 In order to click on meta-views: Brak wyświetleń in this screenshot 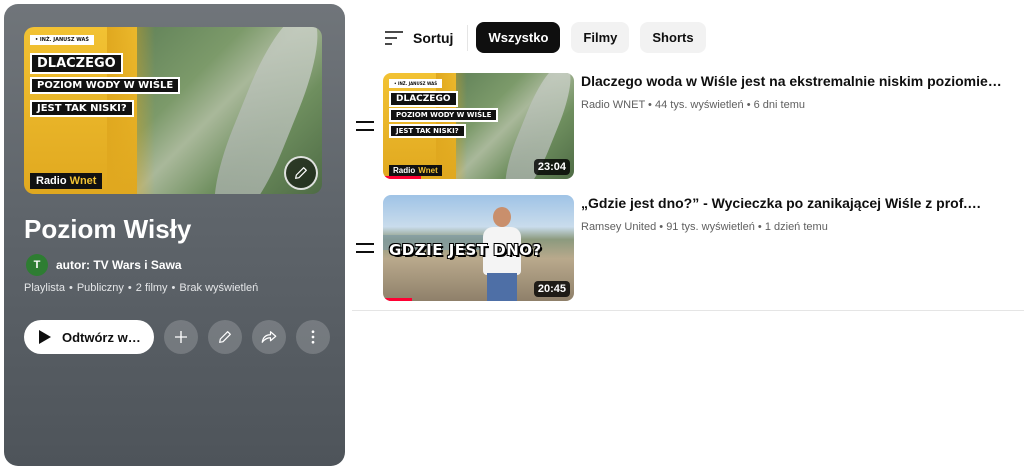, I will do `click(219, 288)`.